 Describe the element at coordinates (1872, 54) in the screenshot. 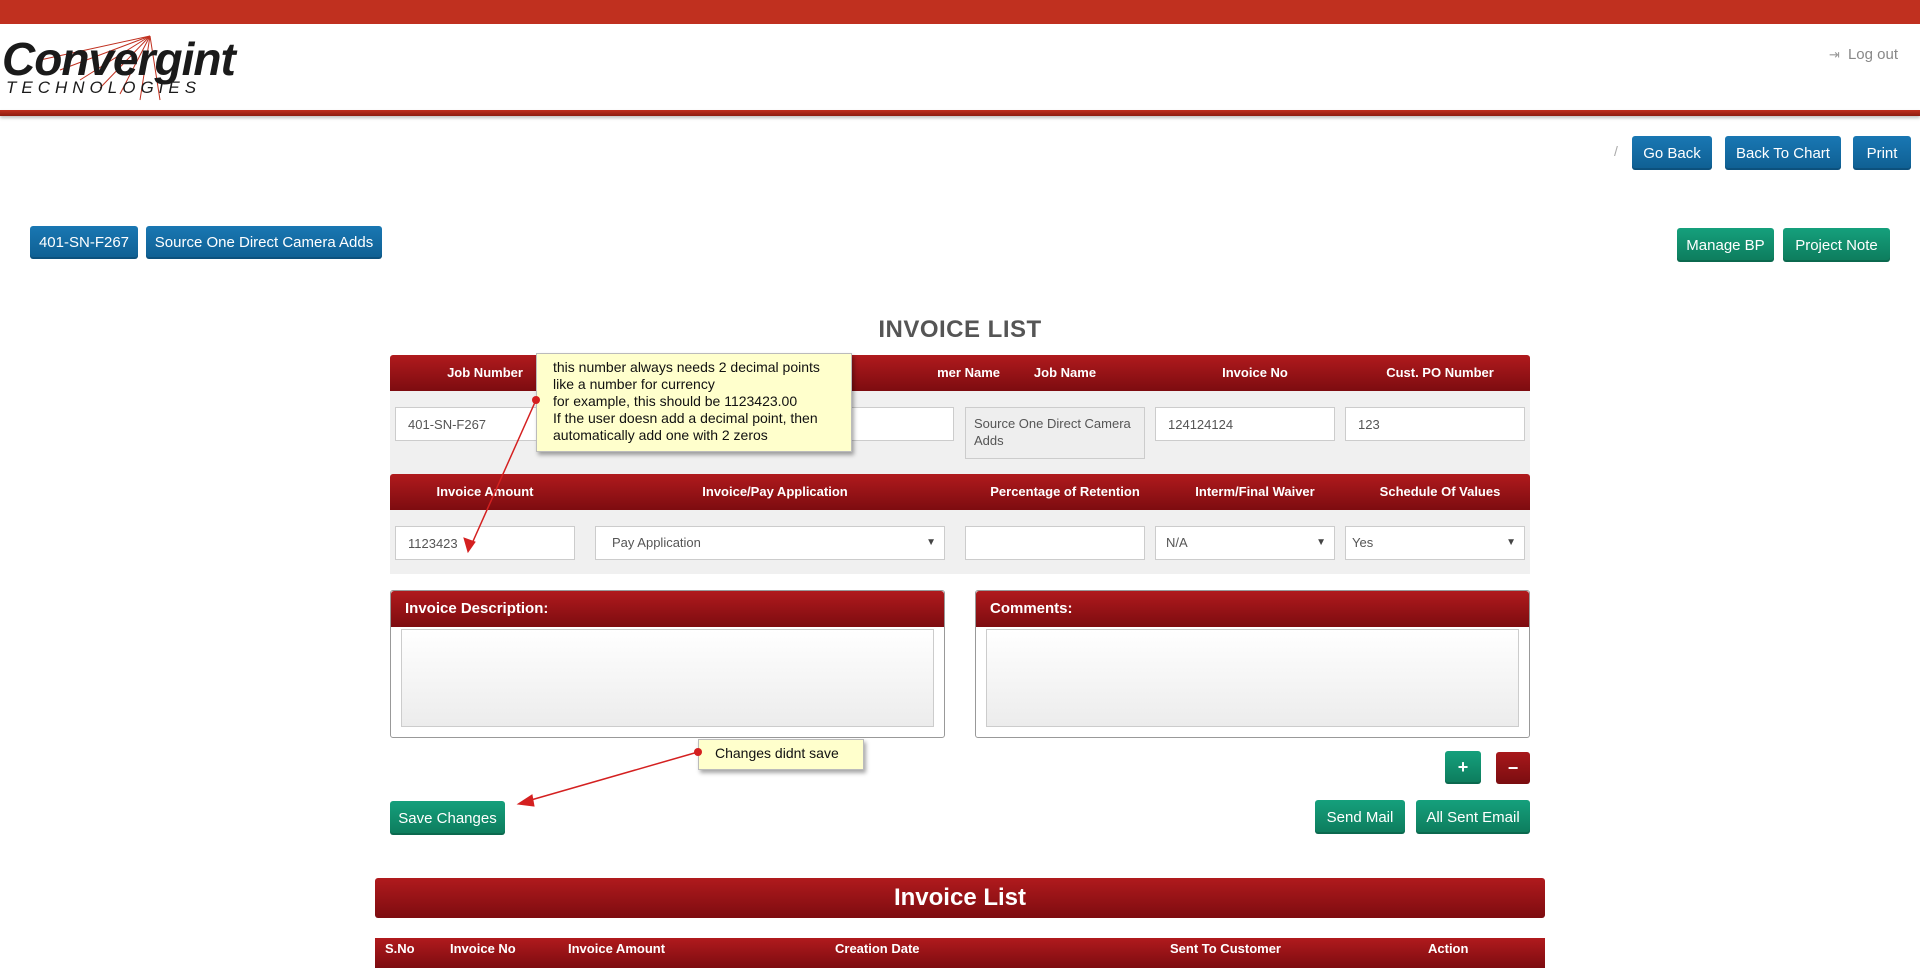

I see `logout-label: Log out` at that location.